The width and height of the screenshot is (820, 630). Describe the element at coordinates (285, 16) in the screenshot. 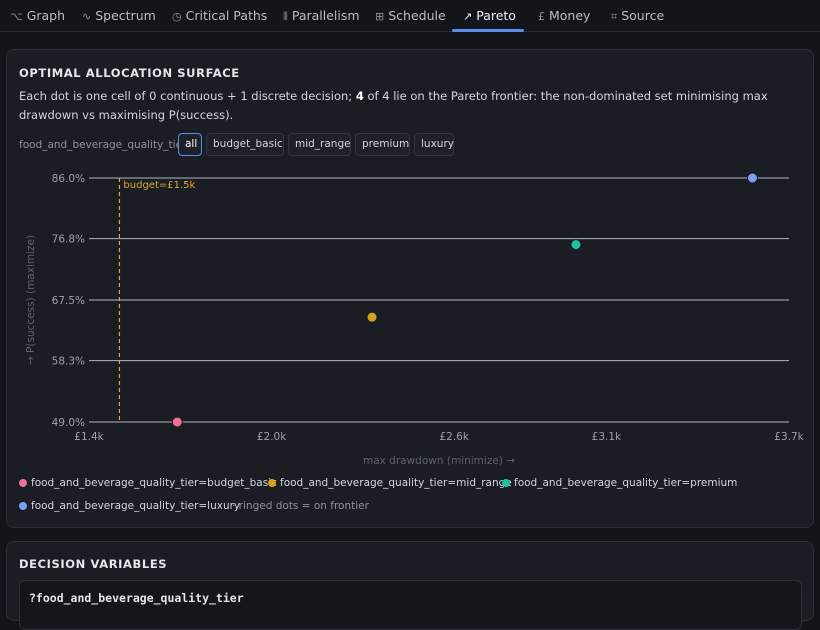

I see `parallel-icon: ⦀` at that location.